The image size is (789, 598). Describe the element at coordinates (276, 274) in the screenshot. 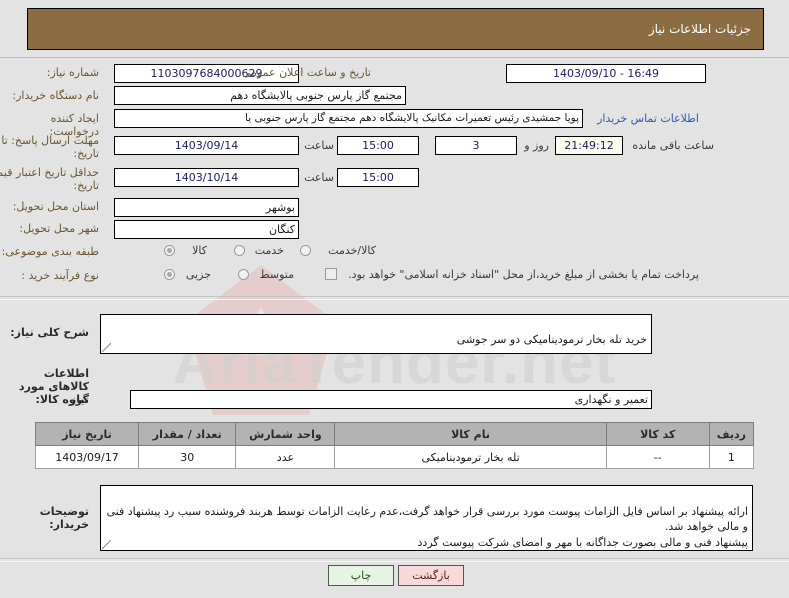

I see `radio-process-medium-label: متوسط` at that location.